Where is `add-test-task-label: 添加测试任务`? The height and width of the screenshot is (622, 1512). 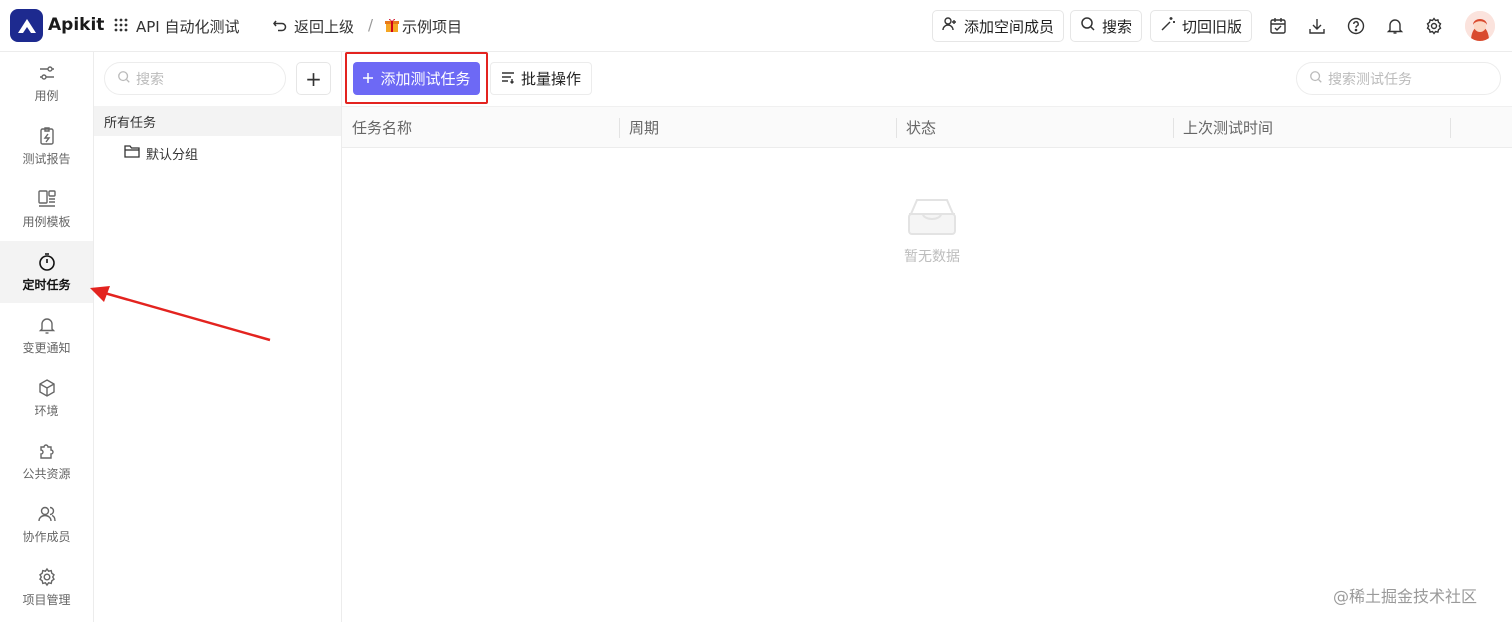
add-test-task-label: 添加测试任务 is located at coordinates (425, 79).